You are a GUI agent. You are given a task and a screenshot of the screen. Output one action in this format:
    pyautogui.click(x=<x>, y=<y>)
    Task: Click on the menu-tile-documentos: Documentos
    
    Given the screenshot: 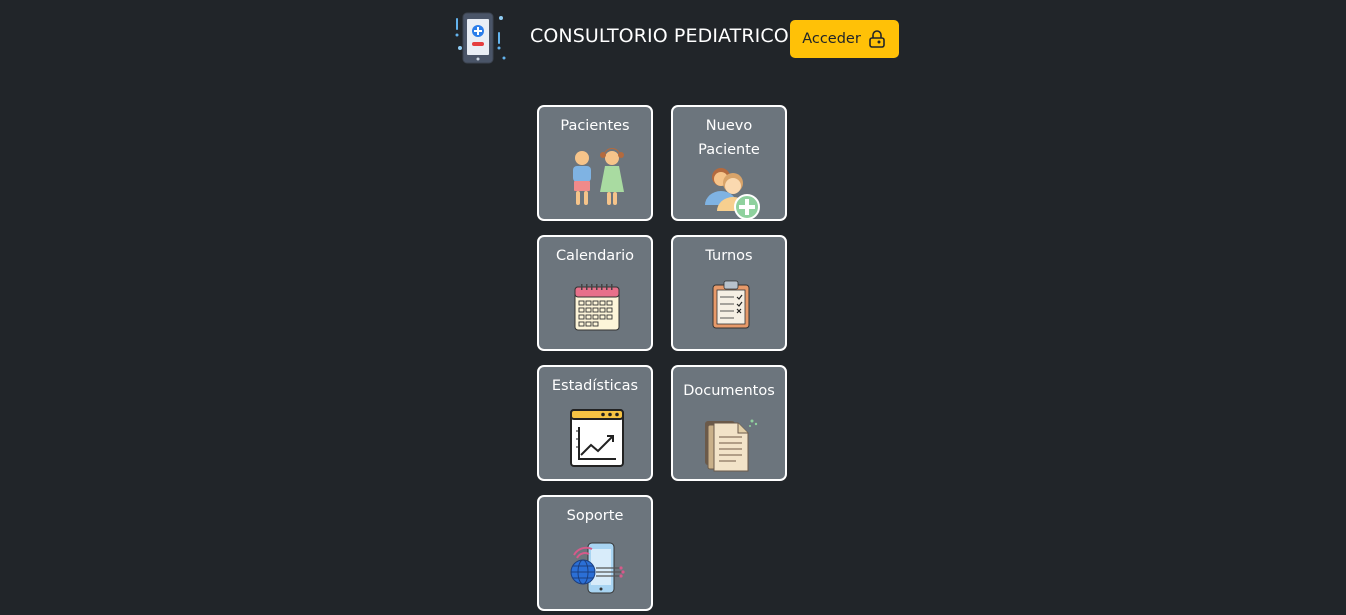 What is the action you would take?
    pyautogui.click(x=729, y=423)
    